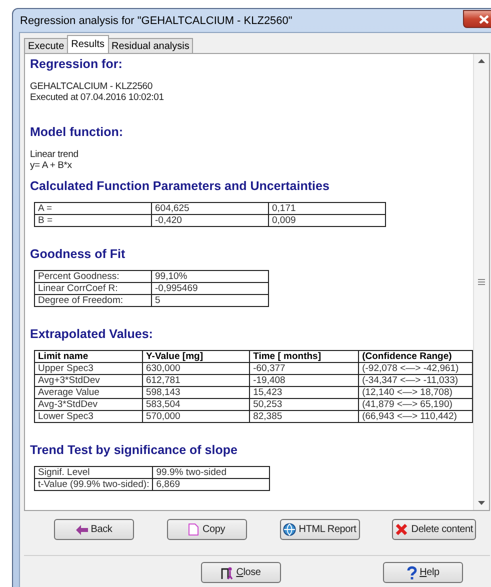  What do you see at coordinates (55, 154) in the screenshot?
I see `model-text: Linear trend` at bounding box center [55, 154].